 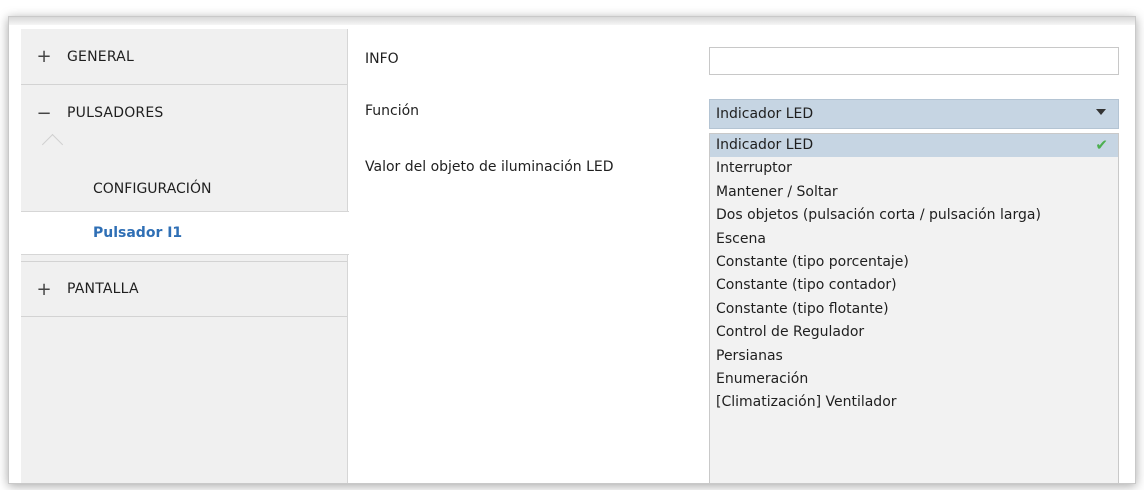 I want to click on dropdown-option: Constante (tipo contador), so click(x=914, y=285).